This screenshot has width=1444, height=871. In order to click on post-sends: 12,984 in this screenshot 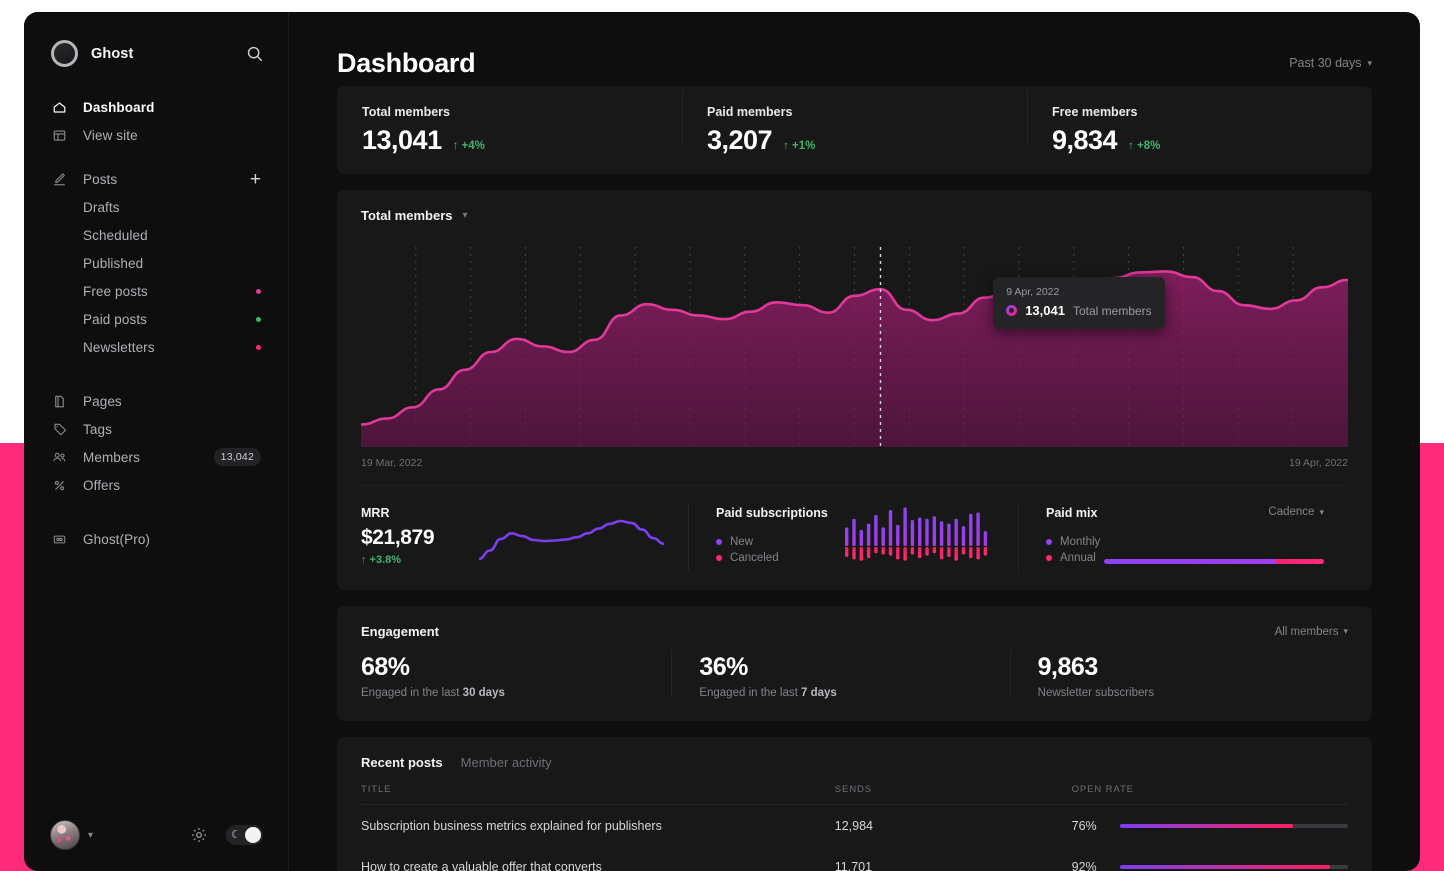, I will do `click(853, 826)`.